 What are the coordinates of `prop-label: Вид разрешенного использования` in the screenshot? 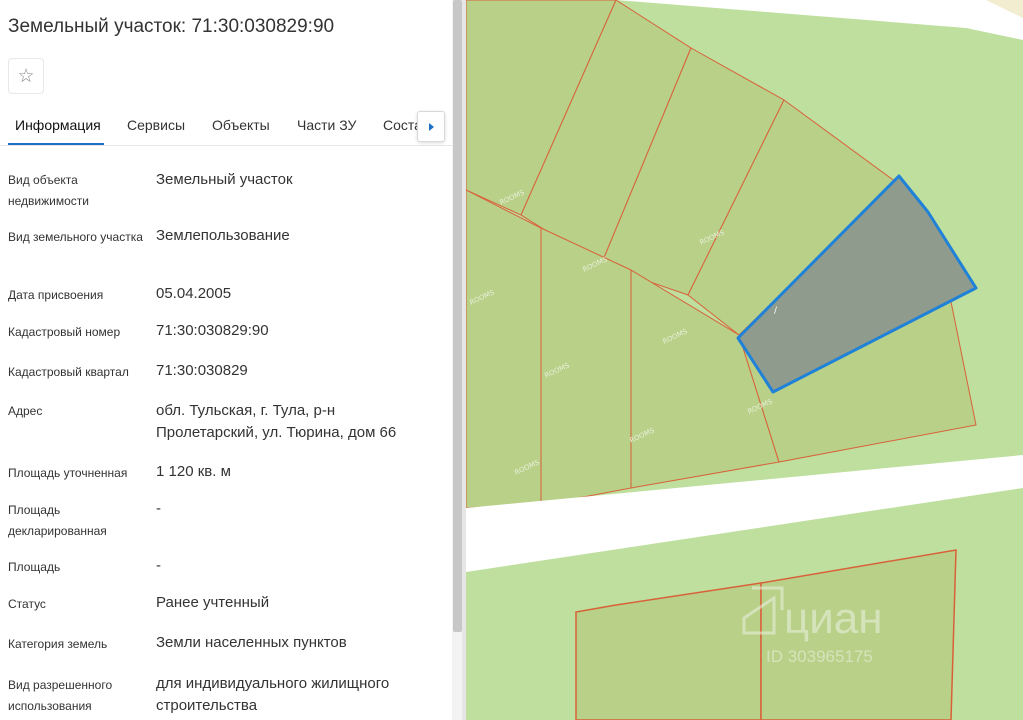 It's located at (60, 695).